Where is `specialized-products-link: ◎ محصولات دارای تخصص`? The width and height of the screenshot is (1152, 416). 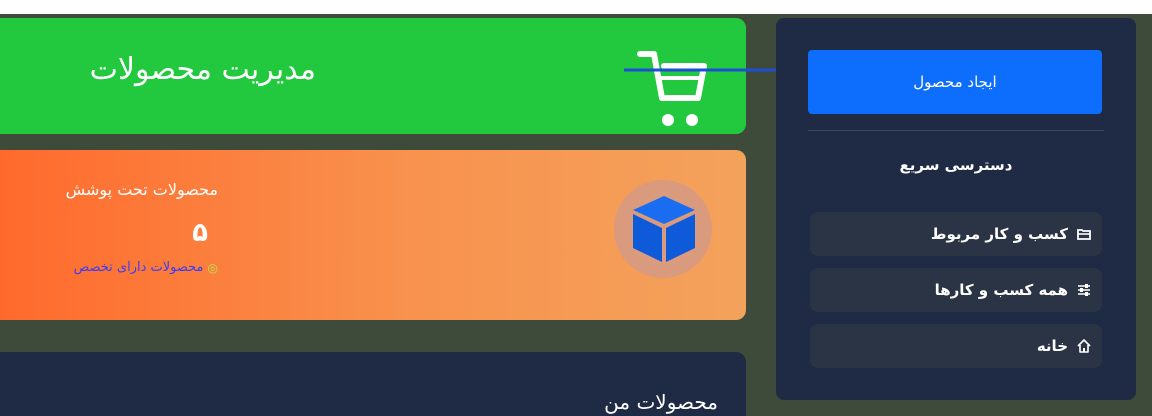
specialized-products-link: ◎ محصولات دارای تخصص is located at coordinates (146, 267).